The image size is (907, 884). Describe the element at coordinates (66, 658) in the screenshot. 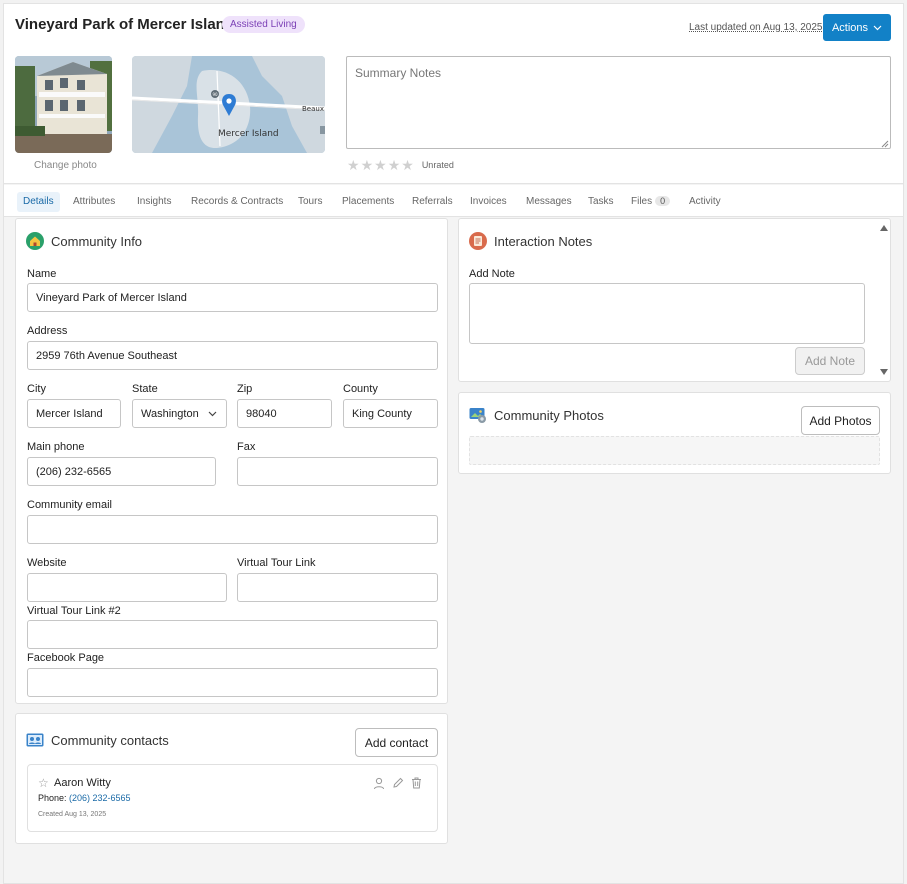

I see `facebook-label: Facebook Page` at that location.